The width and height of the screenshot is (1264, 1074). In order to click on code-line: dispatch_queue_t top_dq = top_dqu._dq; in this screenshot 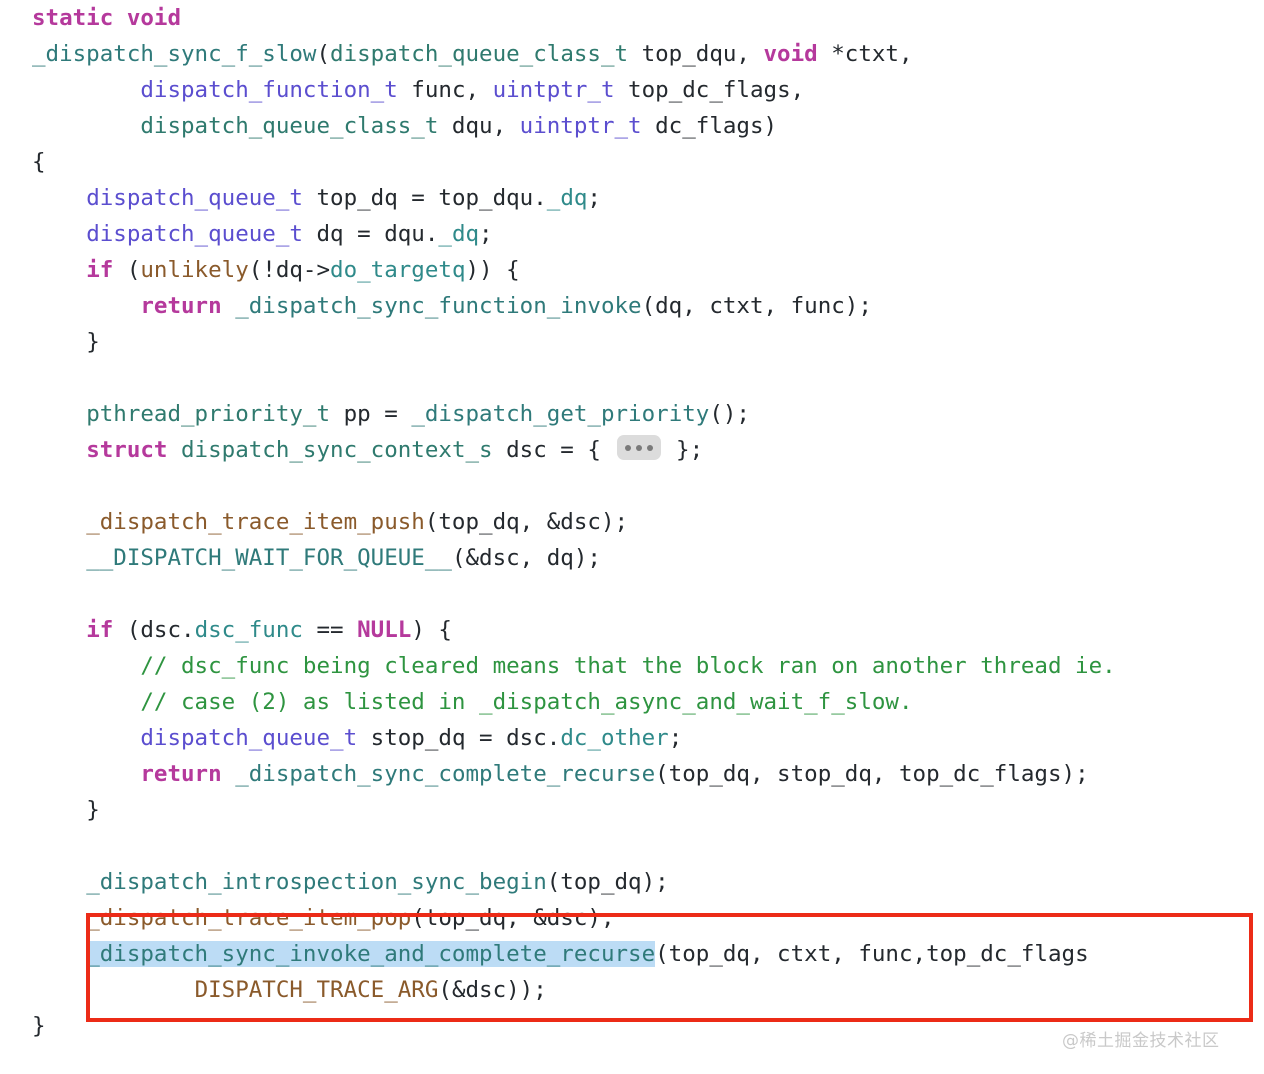, I will do `click(316, 198)`.